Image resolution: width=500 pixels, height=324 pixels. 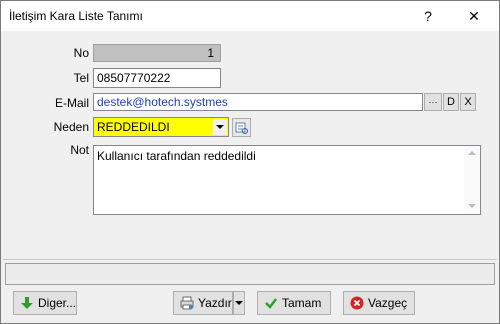 I want to click on separator, so click(x=250, y=259).